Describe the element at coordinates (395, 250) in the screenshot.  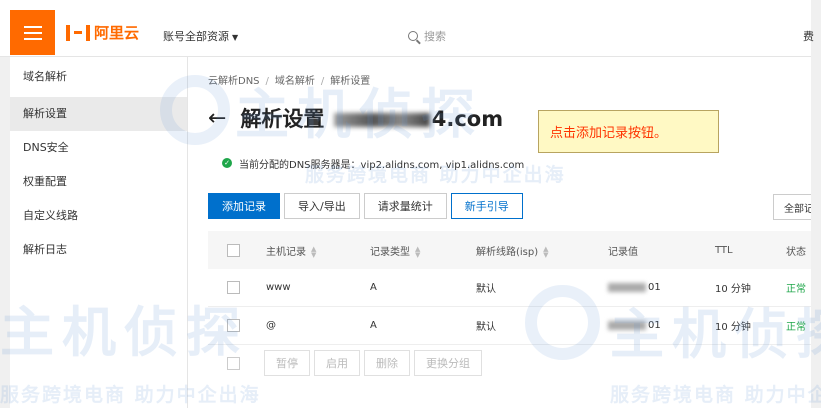
I see `col-header-type: 记录类型 ▲ ▼` at that location.